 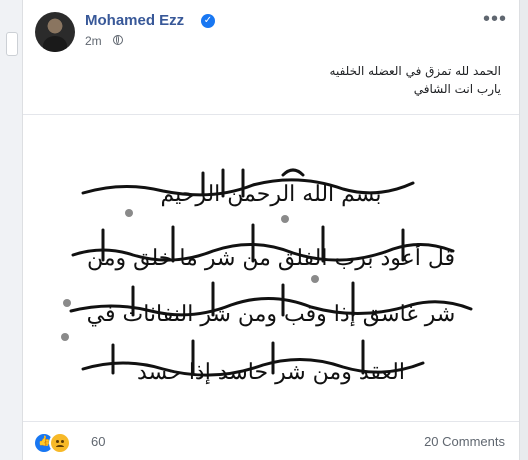 I want to click on left-panel-handle, so click(x=12, y=44).